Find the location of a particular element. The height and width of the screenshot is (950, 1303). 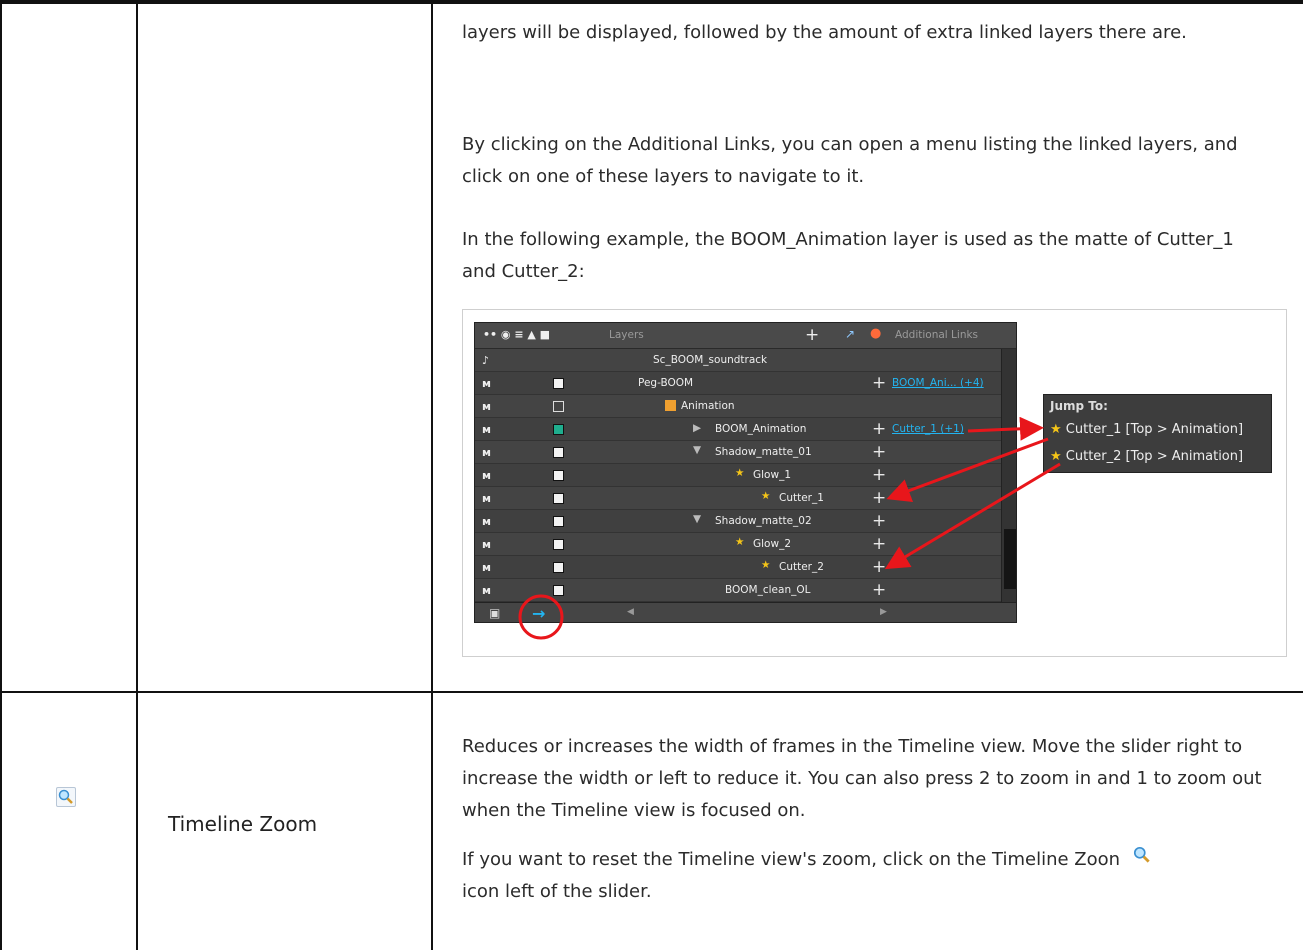

layer-row: ♪ Sc_BOOM_soundtrack is located at coordinates (738, 360).